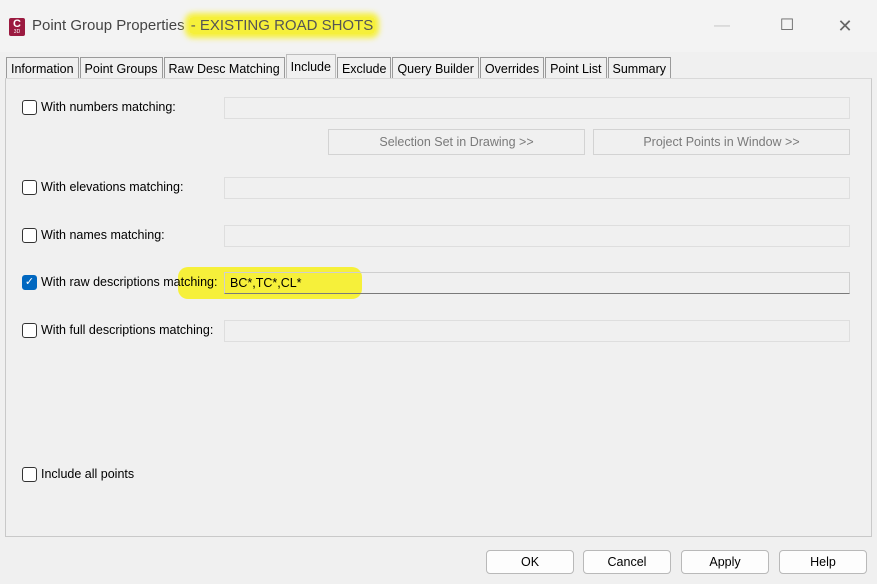  Describe the element at coordinates (282, 25) in the screenshot. I see `window-title-group-name: - EXISTING ROAD SHOTS` at that location.